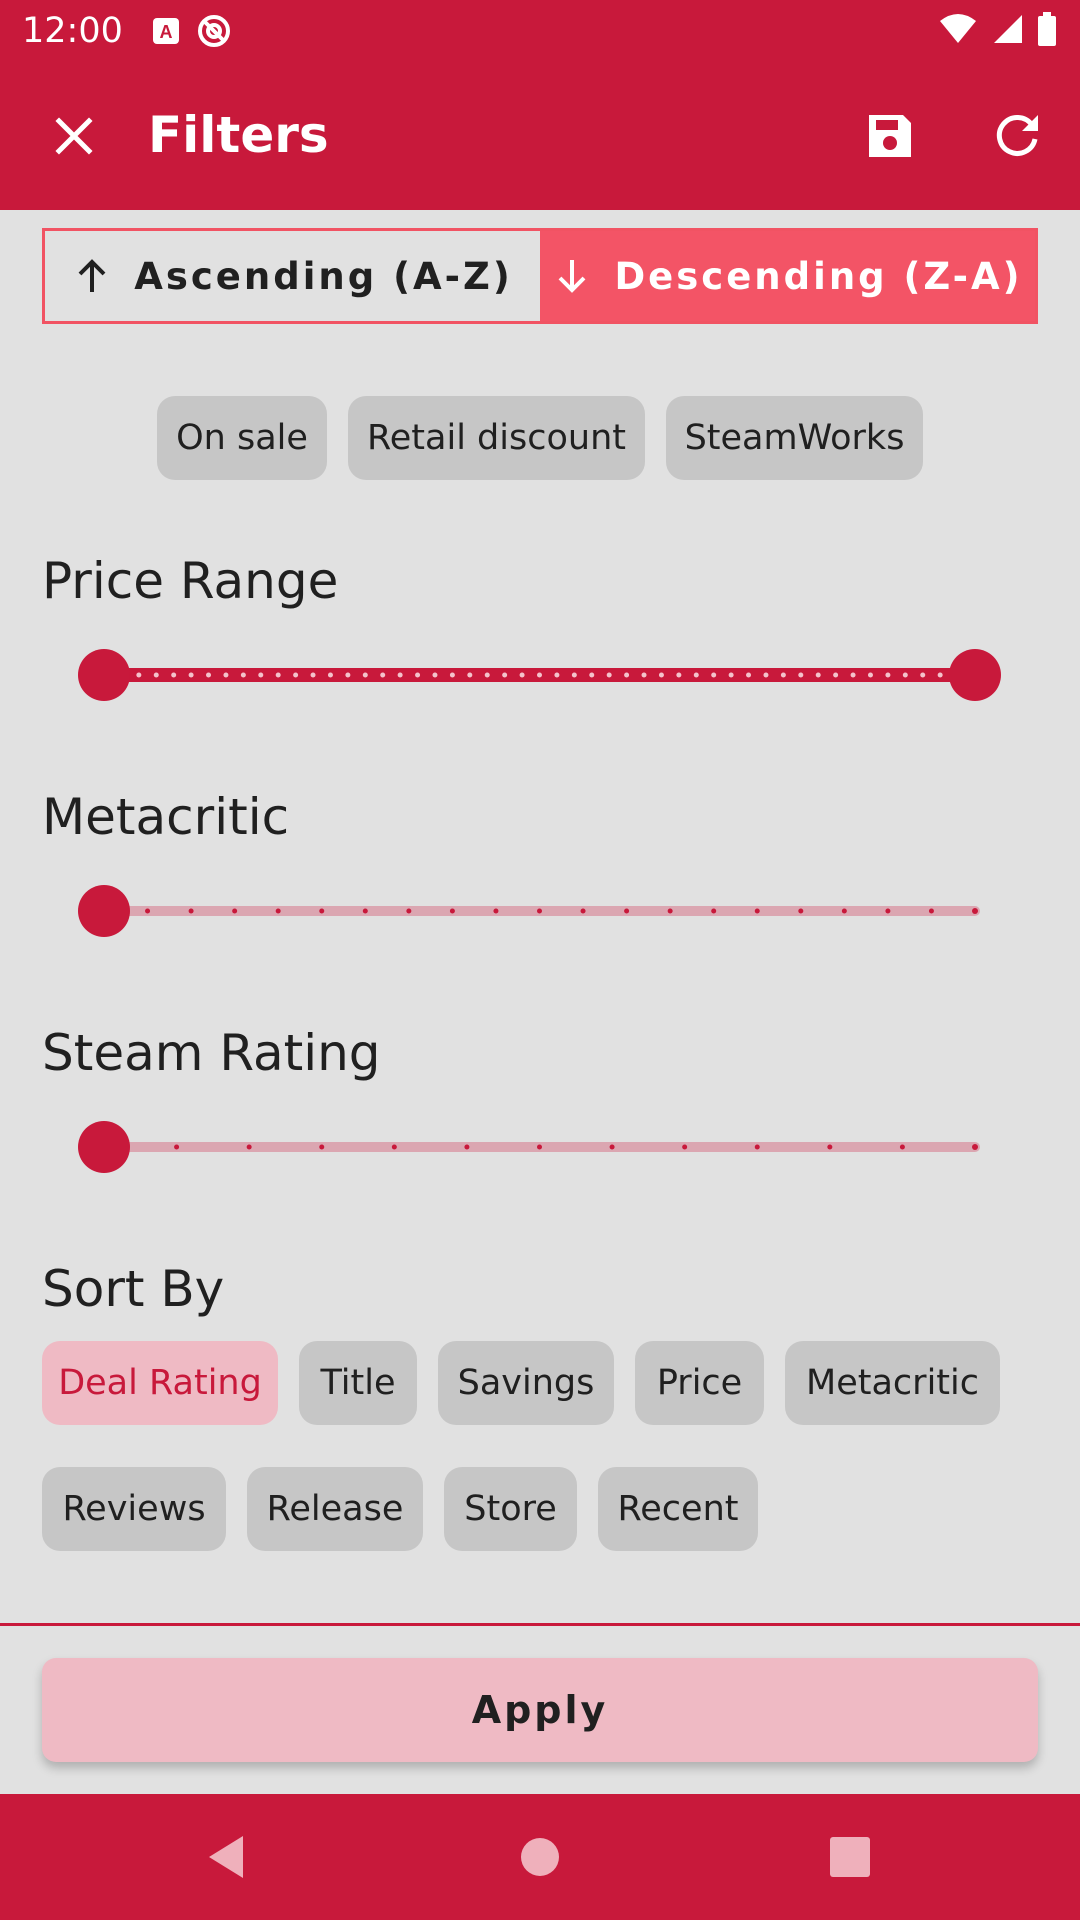  What do you see at coordinates (540, 1710) in the screenshot?
I see `apply-button: Apply` at bounding box center [540, 1710].